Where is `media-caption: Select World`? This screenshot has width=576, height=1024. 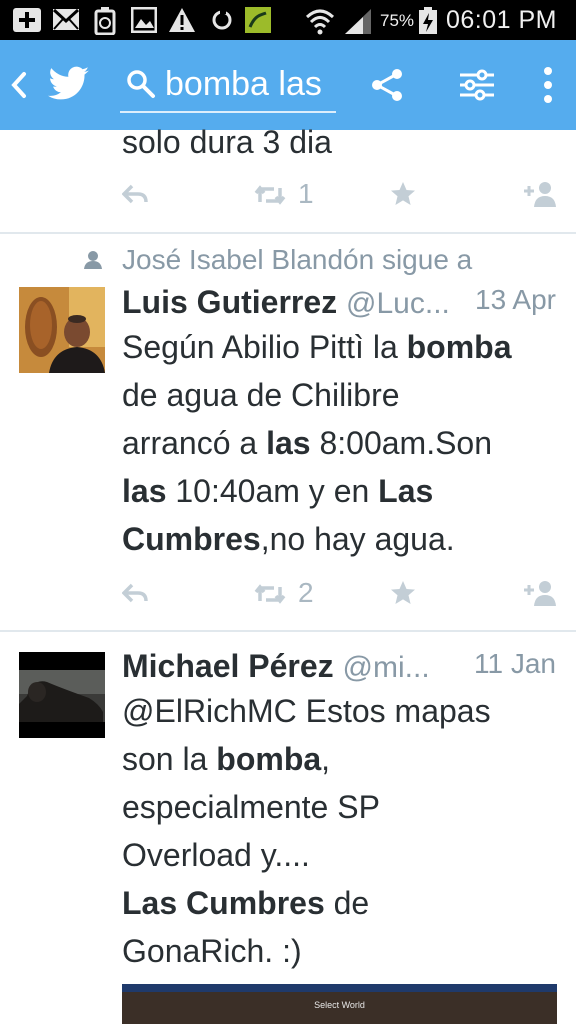 media-caption: Select World is located at coordinates (339, 1005).